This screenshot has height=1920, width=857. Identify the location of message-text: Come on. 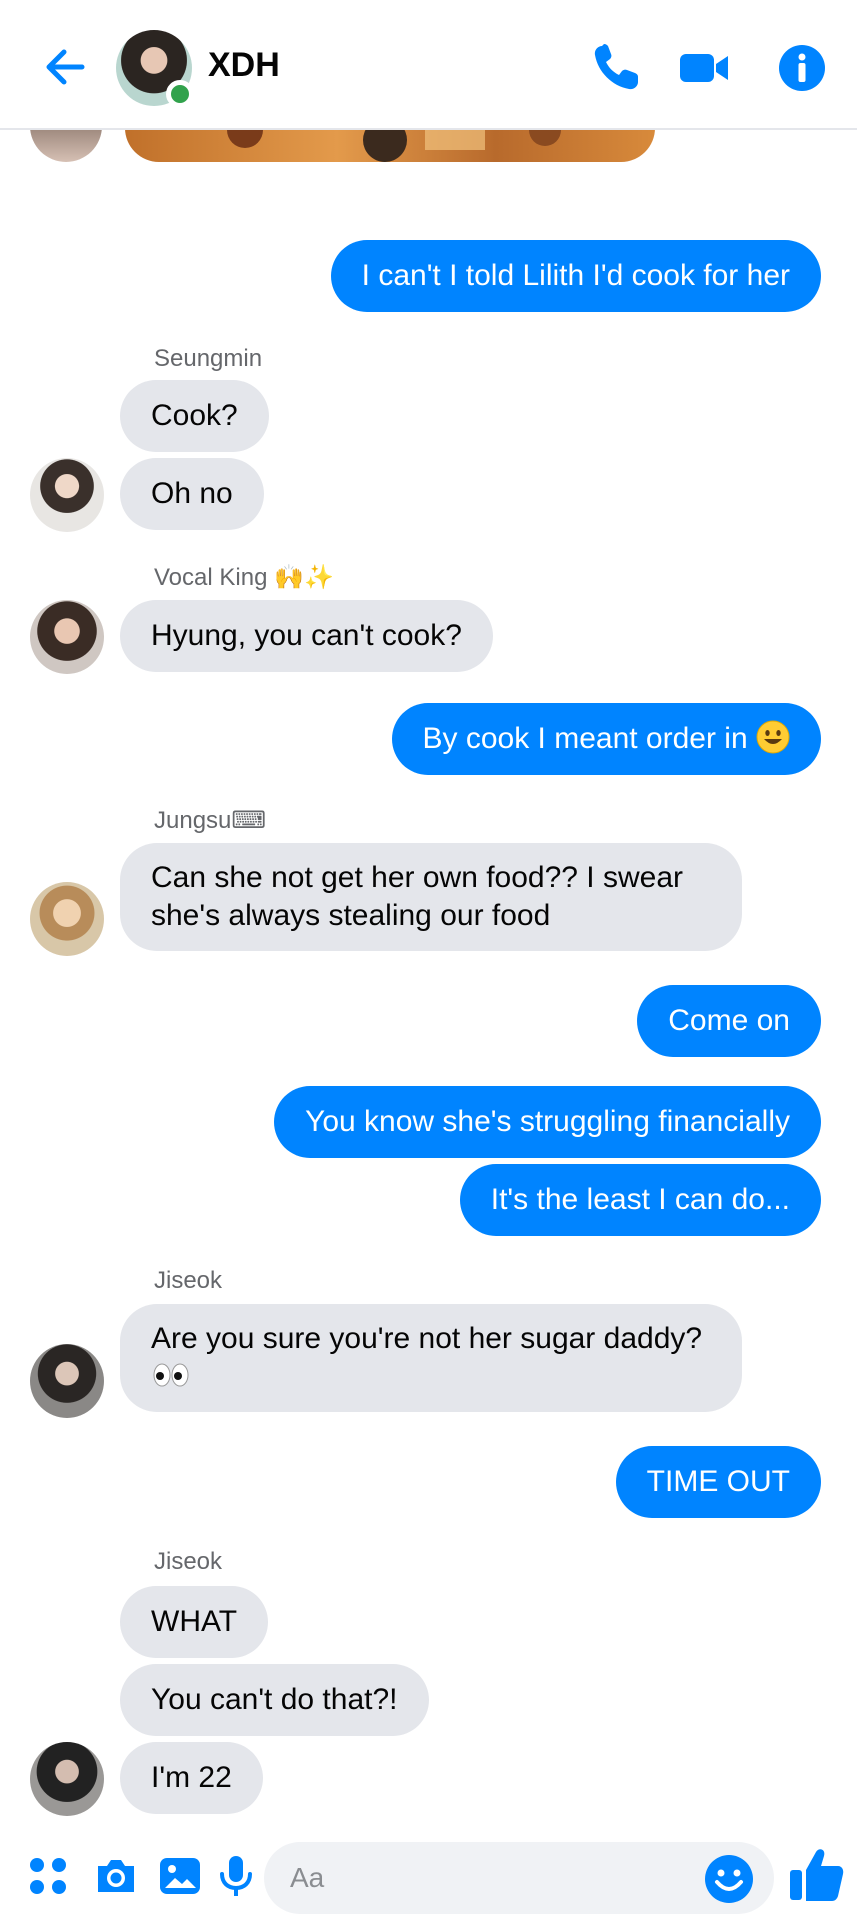
(729, 1020).